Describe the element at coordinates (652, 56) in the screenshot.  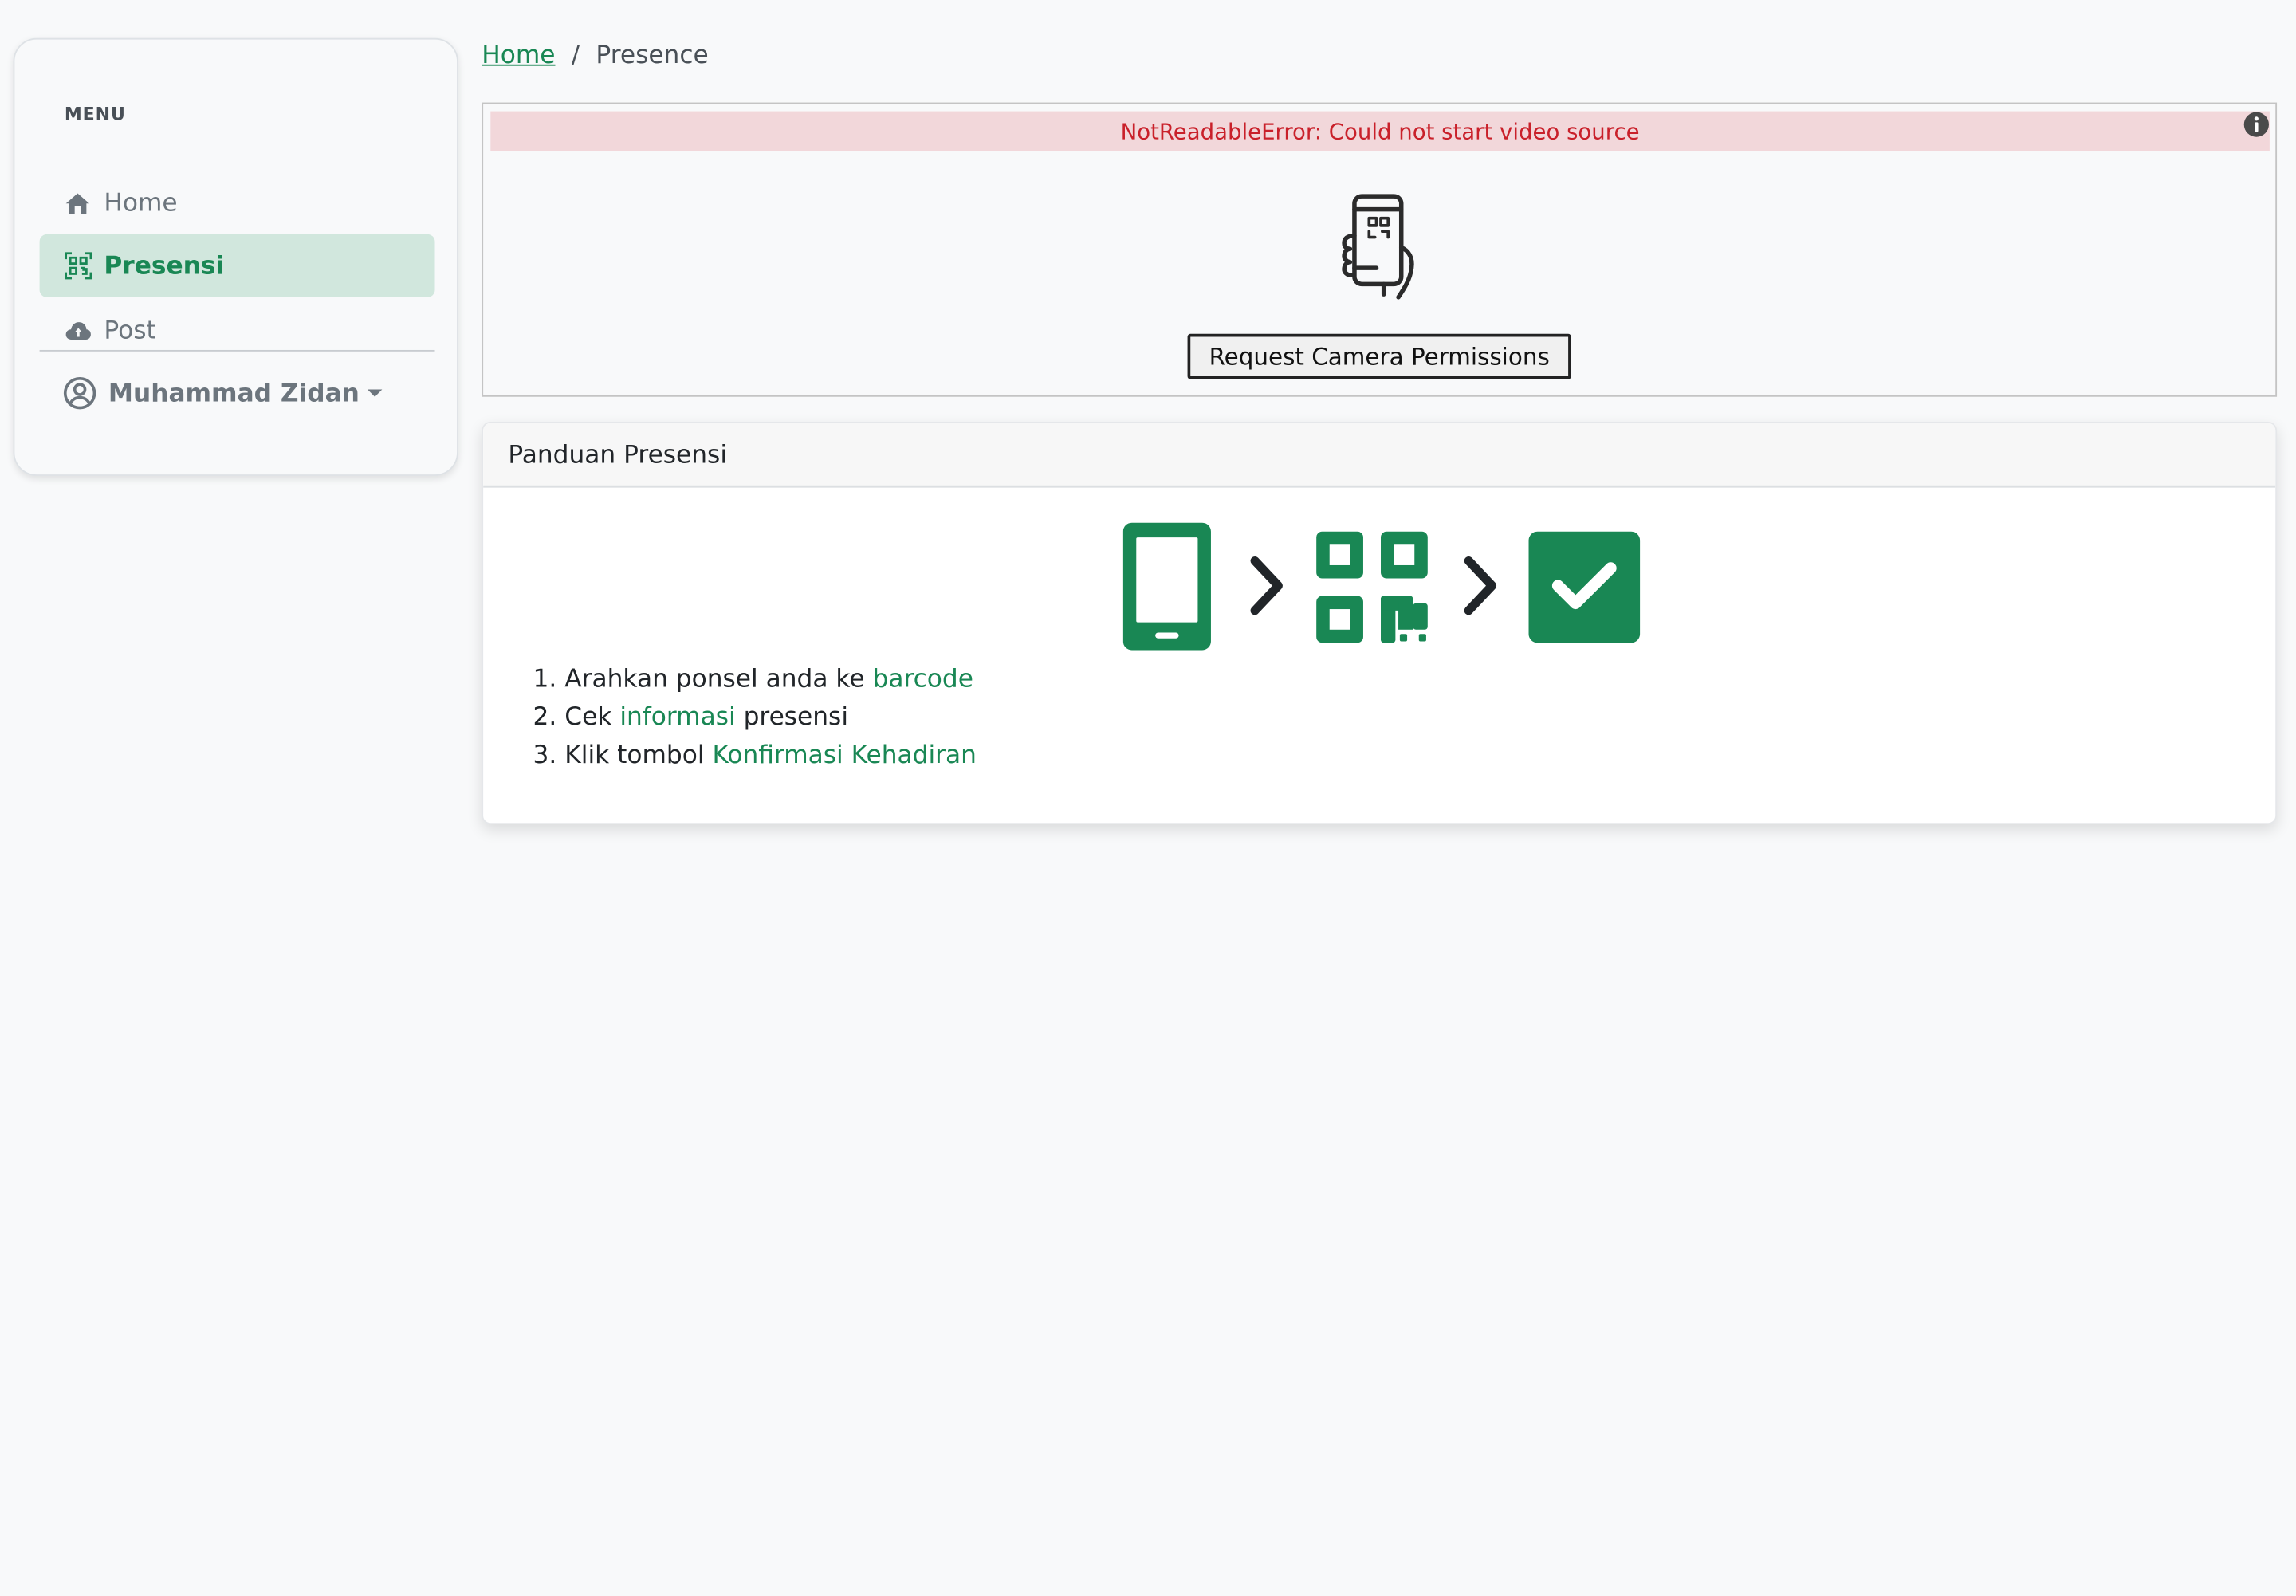
I see `breadcrumb-current: Presence` at that location.